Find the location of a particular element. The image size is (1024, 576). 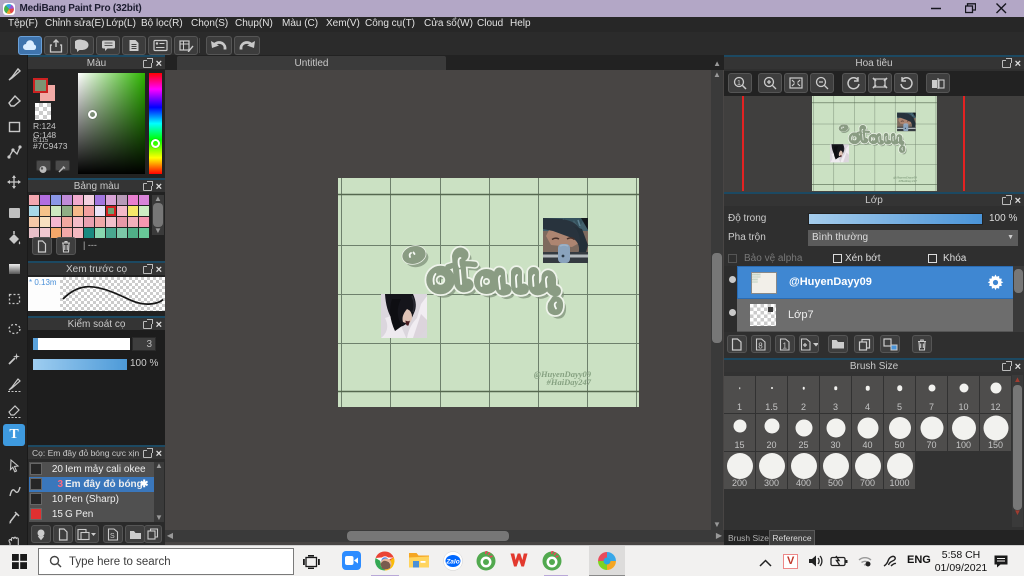

svg-text: Zalo is located at coordinates (452, 562).